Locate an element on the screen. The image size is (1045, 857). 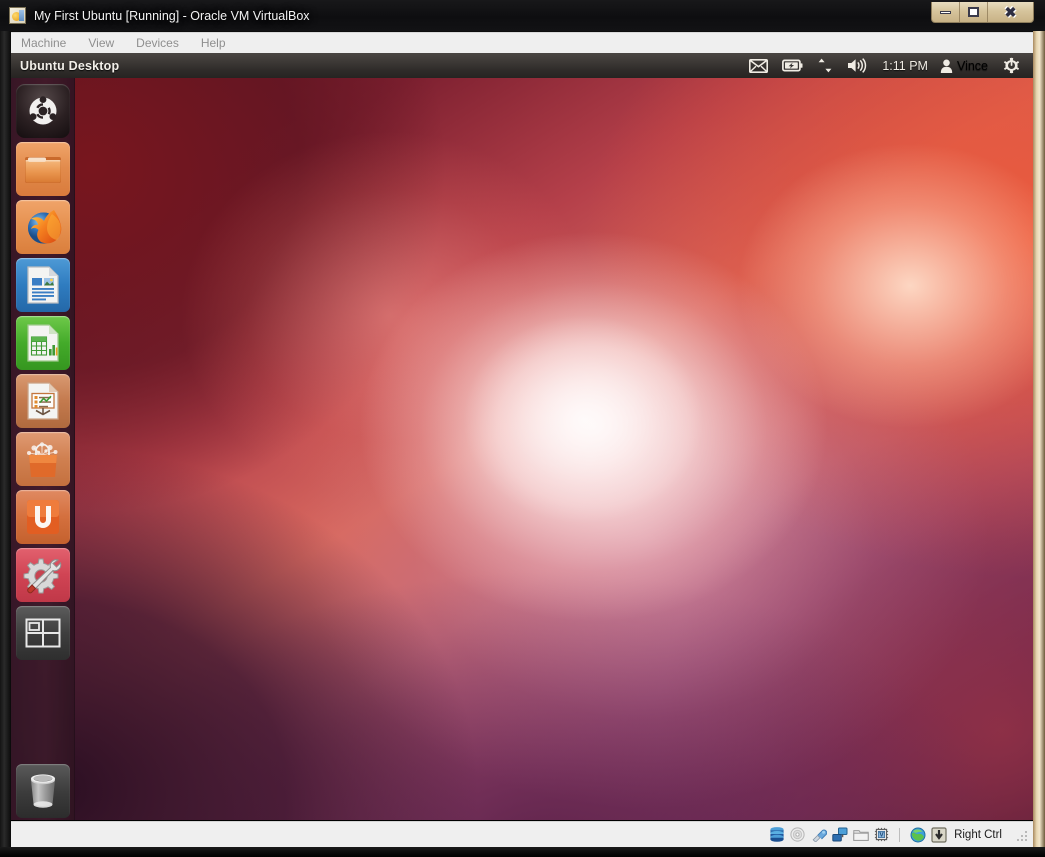
launcher-item-ubuntu-one is located at coordinates (43, 517).